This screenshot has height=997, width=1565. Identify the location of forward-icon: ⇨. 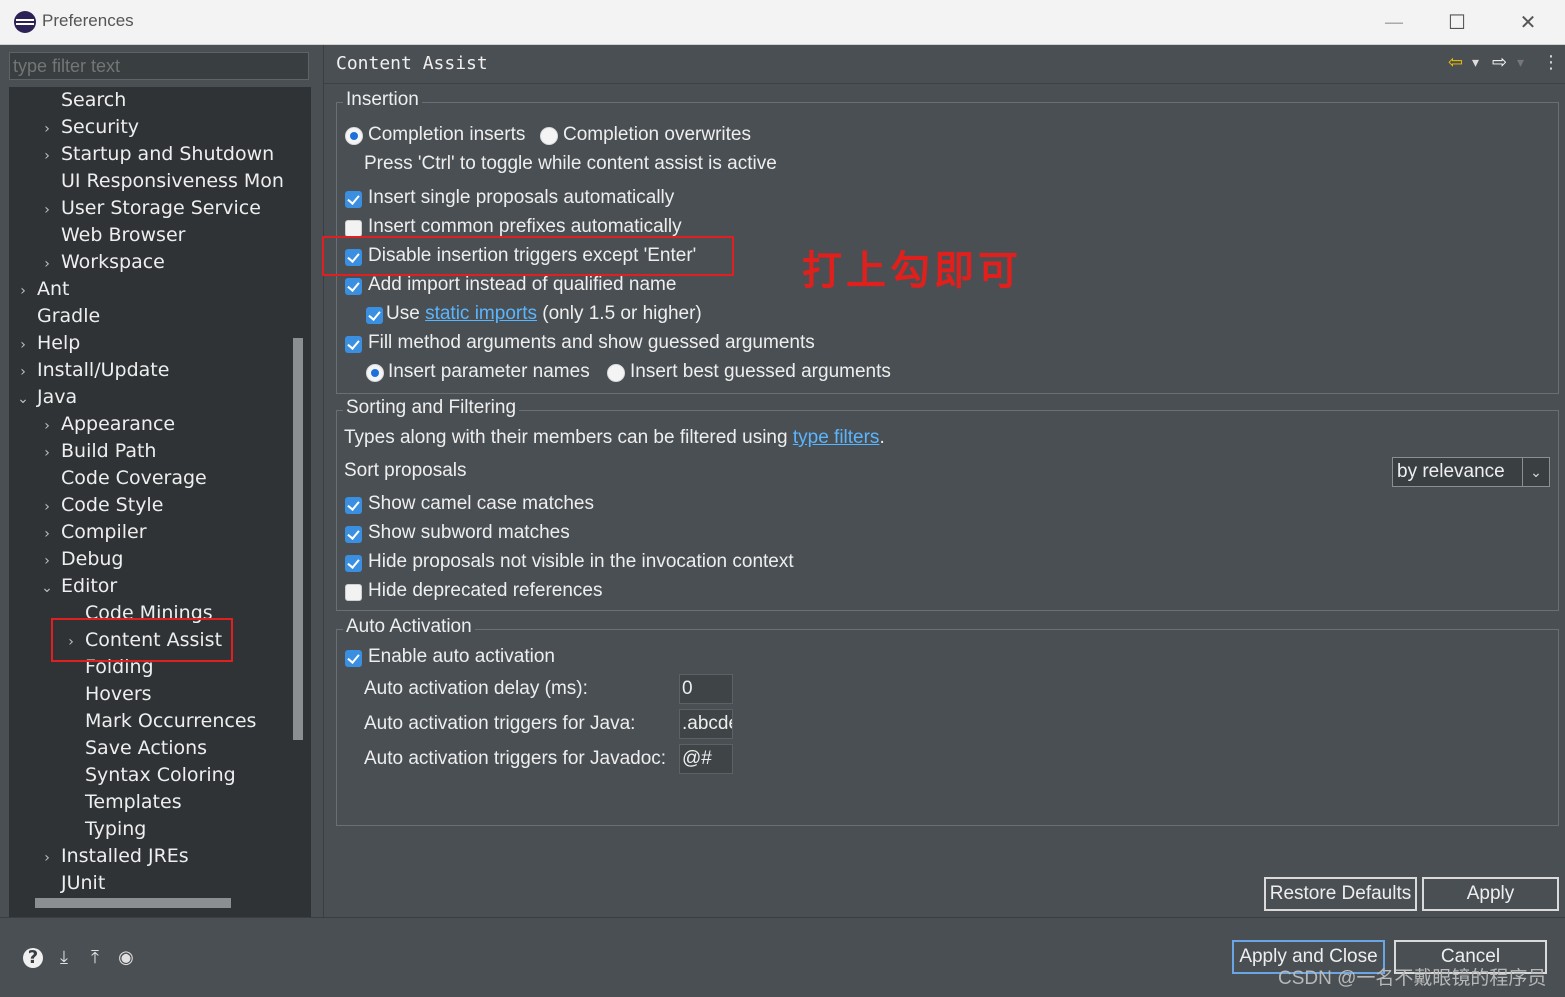
(1499, 63).